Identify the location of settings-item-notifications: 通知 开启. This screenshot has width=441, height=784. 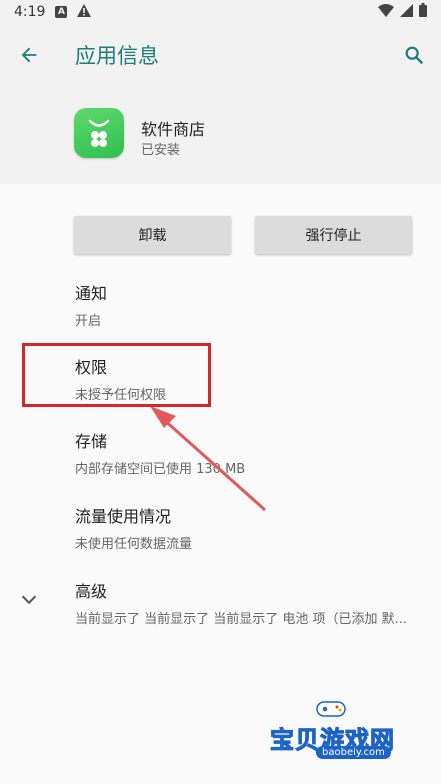
(245, 304).